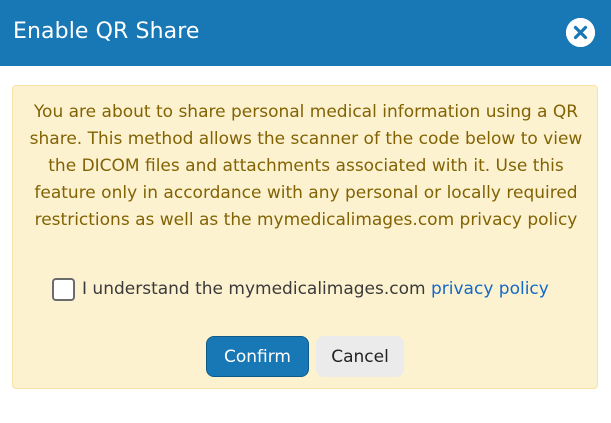 The height and width of the screenshot is (423, 611). What do you see at coordinates (63, 289) in the screenshot?
I see `consent-checkbox` at bounding box center [63, 289].